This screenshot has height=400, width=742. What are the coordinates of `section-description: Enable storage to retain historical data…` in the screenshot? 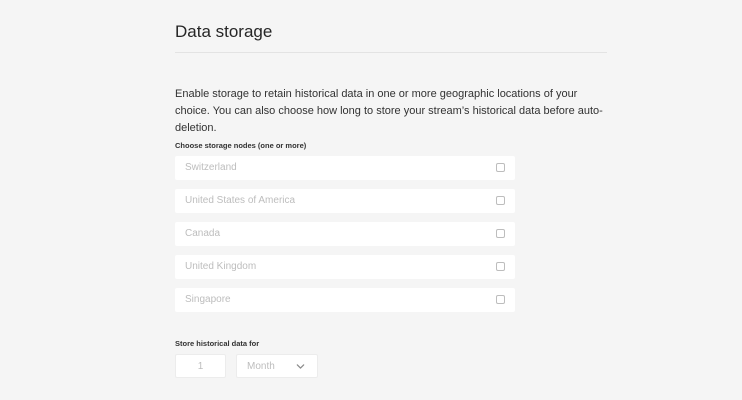 It's located at (389, 111).